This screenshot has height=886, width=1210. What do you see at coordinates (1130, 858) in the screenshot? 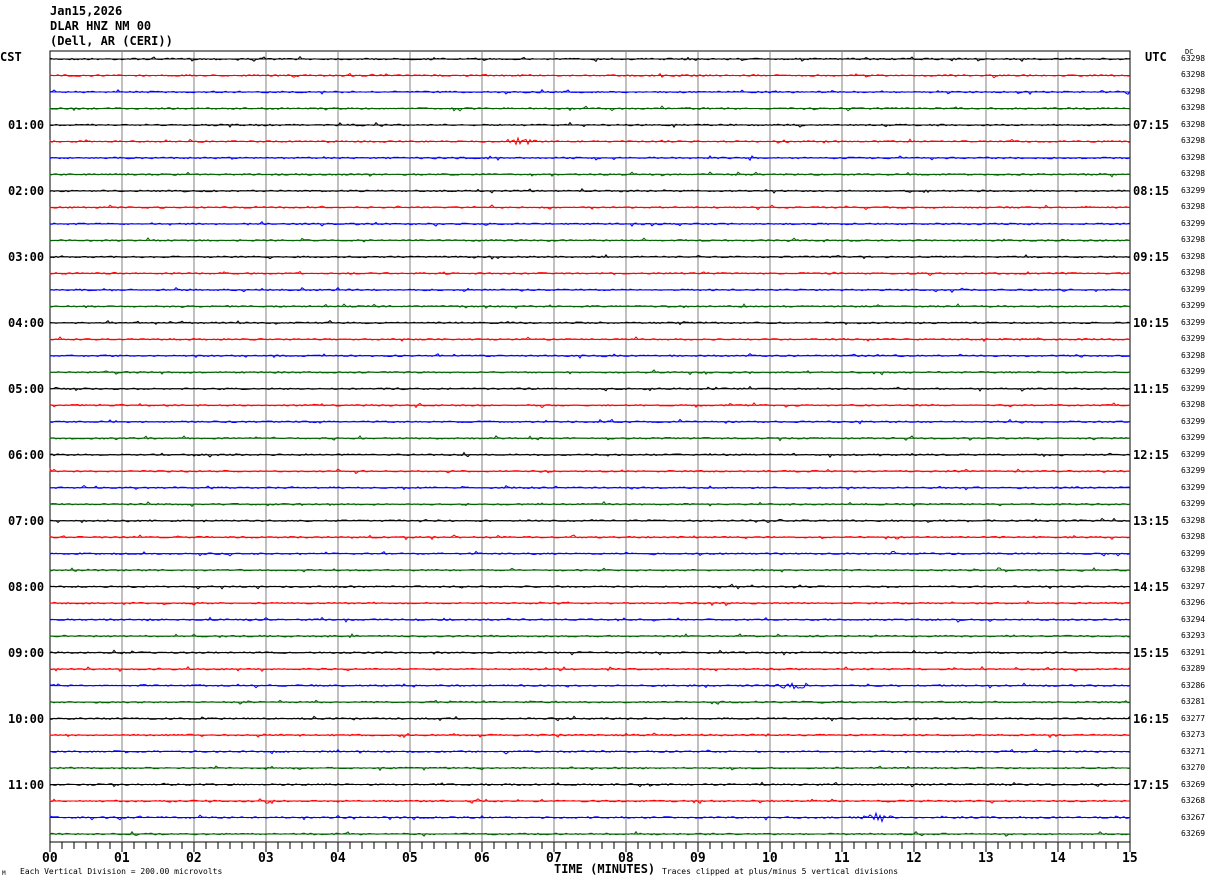
I see `x-tick-label: 15` at bounding box center [1130, 858].